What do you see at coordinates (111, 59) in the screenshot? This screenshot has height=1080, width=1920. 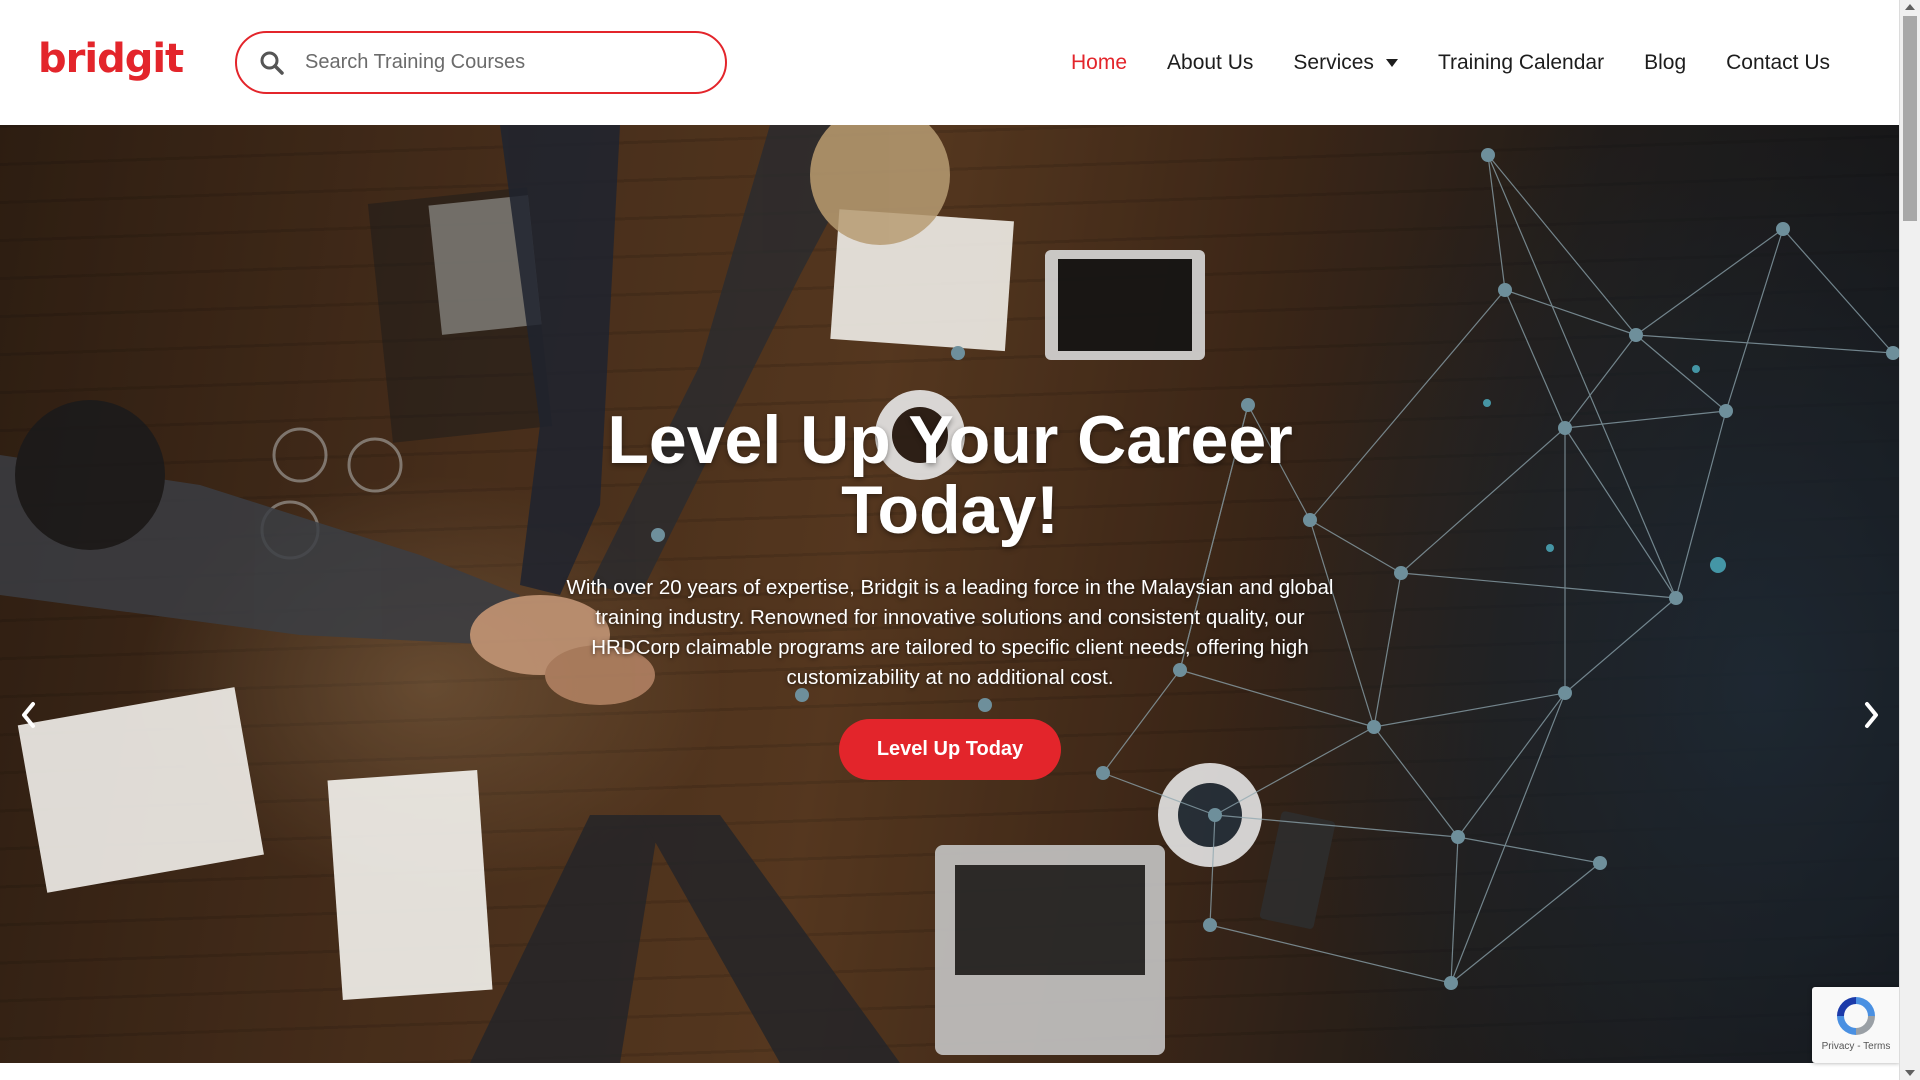 I see `bridgit-logo: bridgit` at bounding box center [111, 59].